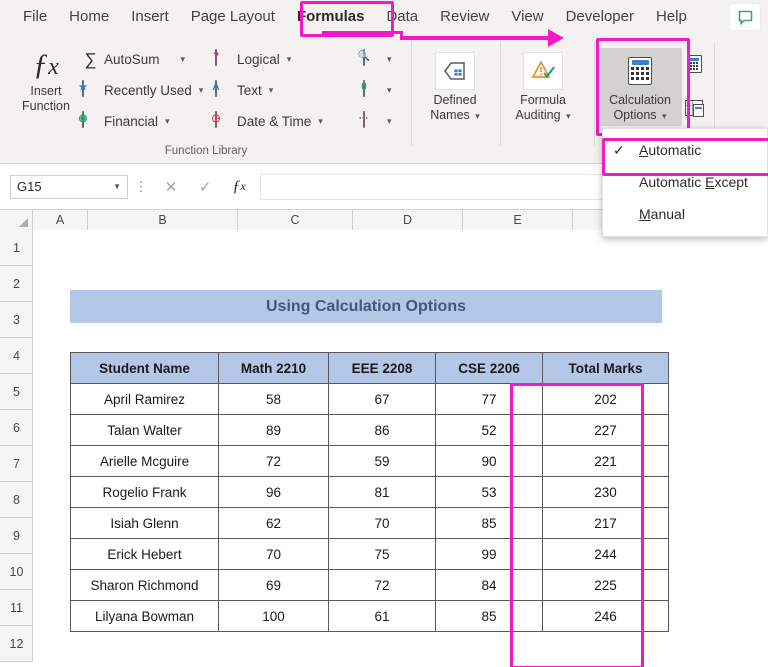 This screenshot has height=667, width=768. Describe the element at coordinates (144, 616) in the screenshot. I see `student-name-cell: Lilyana Bowman` at that location.